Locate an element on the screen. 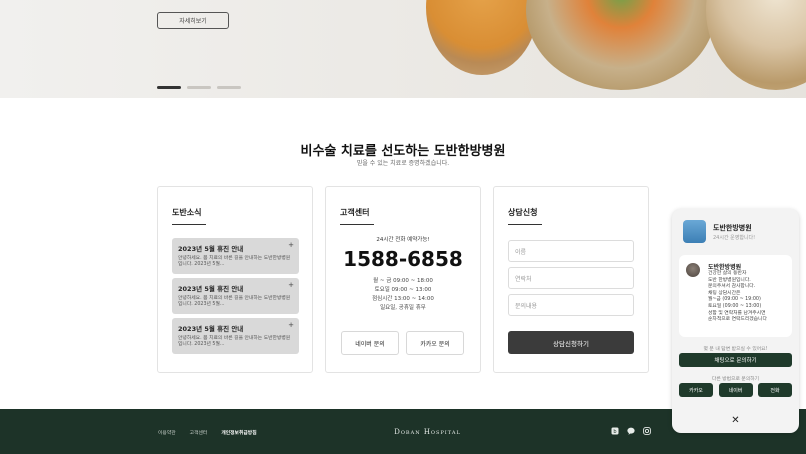 Image resolution: width=806 pixels, height=454 pixels. phone-input: 연락처 is located at coordinates (571, 278).